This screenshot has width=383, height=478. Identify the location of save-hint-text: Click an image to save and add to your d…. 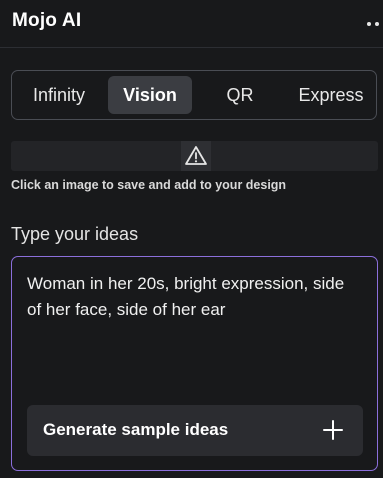
(149, 185).